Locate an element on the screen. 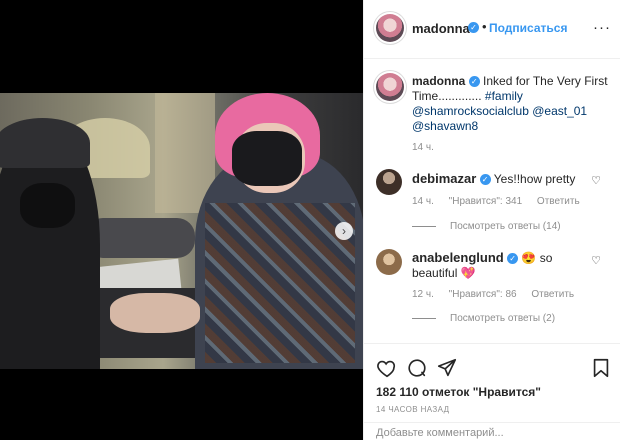 The height and width of the screenshot is (441, 620). comment-1: debimazar ✓ Yes!!how pretty is located at coordinates (497, 179).